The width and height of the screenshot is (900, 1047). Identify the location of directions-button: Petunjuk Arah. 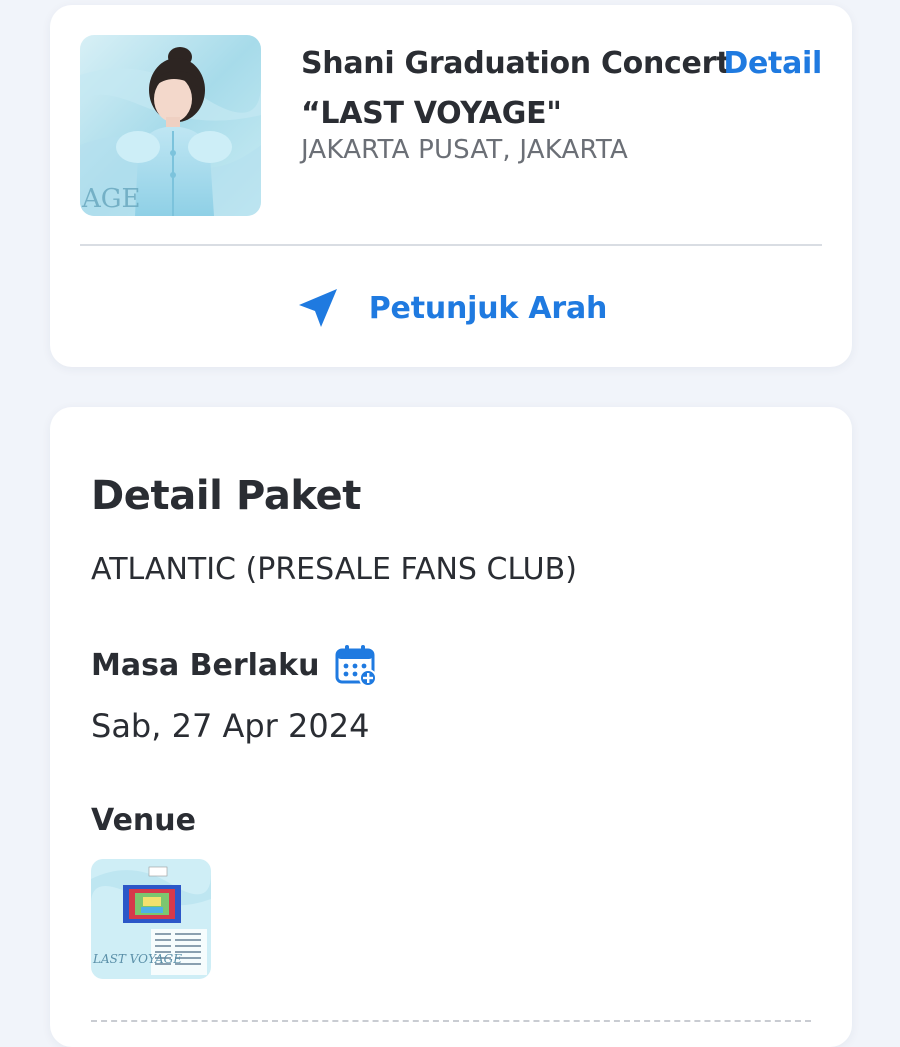
(451, 308).